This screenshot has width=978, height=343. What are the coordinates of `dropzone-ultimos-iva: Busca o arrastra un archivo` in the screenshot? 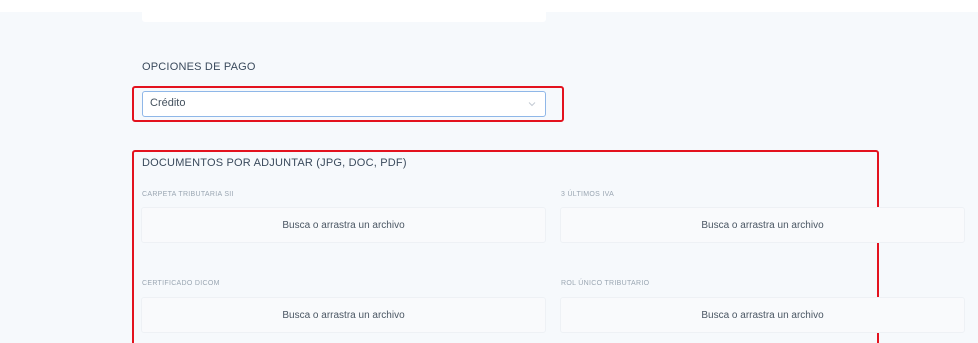 It's located at (762, 225).